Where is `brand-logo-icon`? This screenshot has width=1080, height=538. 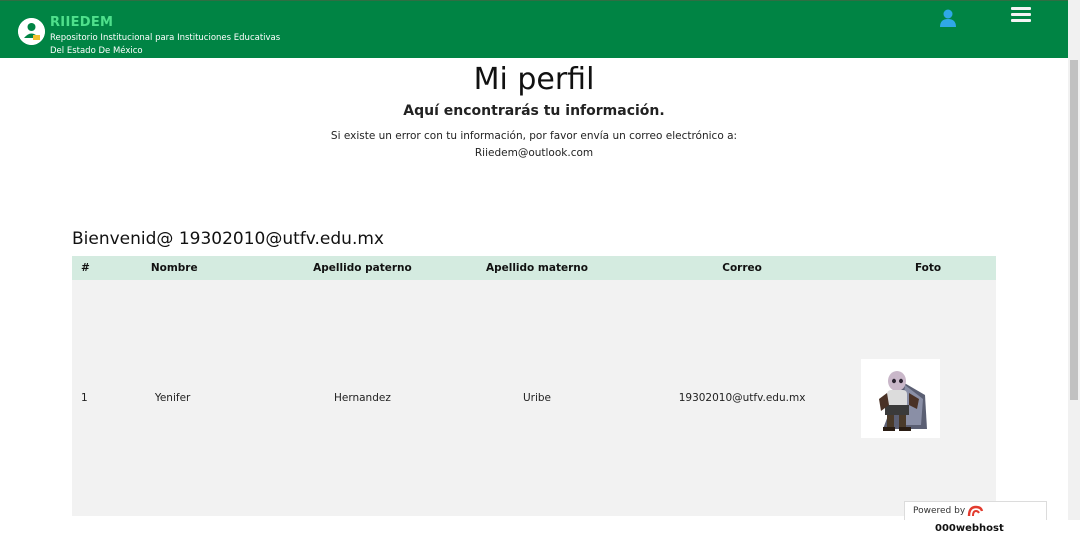 brand-logo-icon is located at coordinates (31, 31).